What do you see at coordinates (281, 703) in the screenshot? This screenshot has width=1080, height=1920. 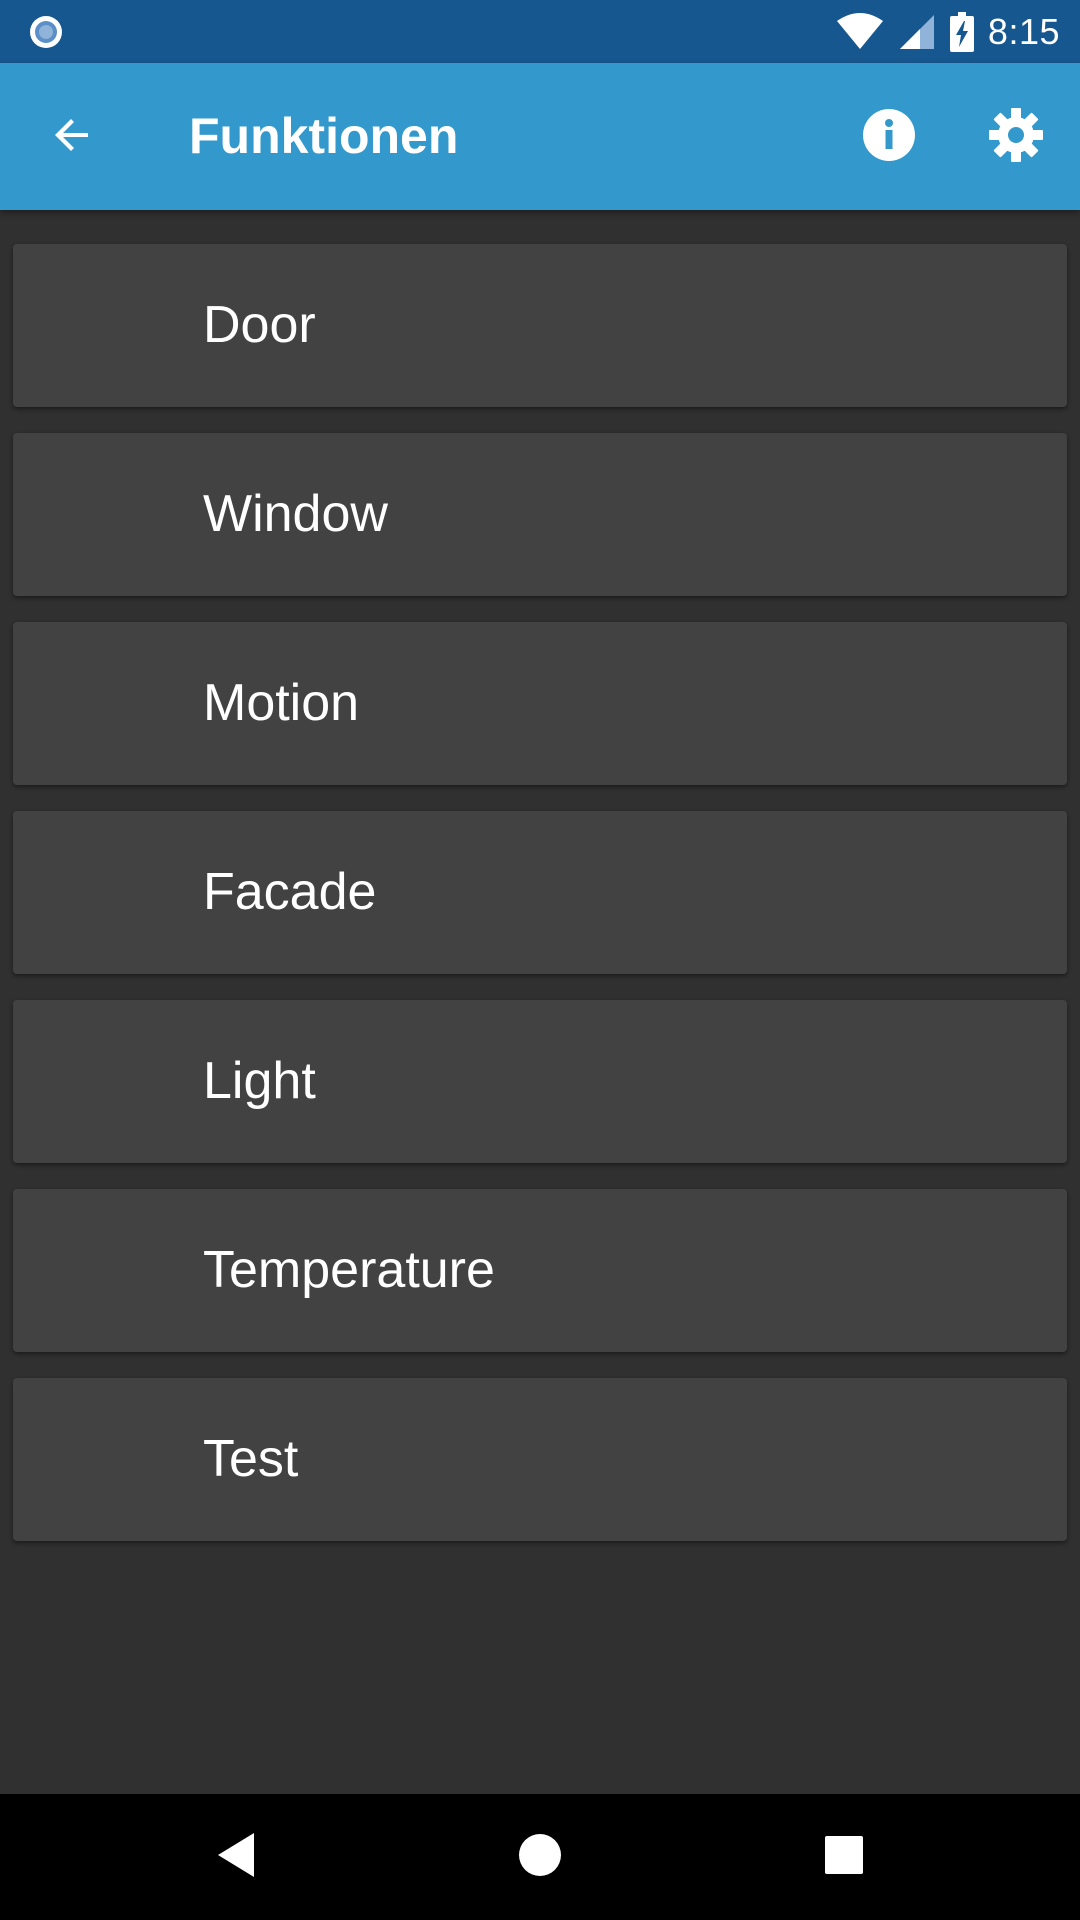 I see `list-item-label: Motion` at bounding box center [281, 703].